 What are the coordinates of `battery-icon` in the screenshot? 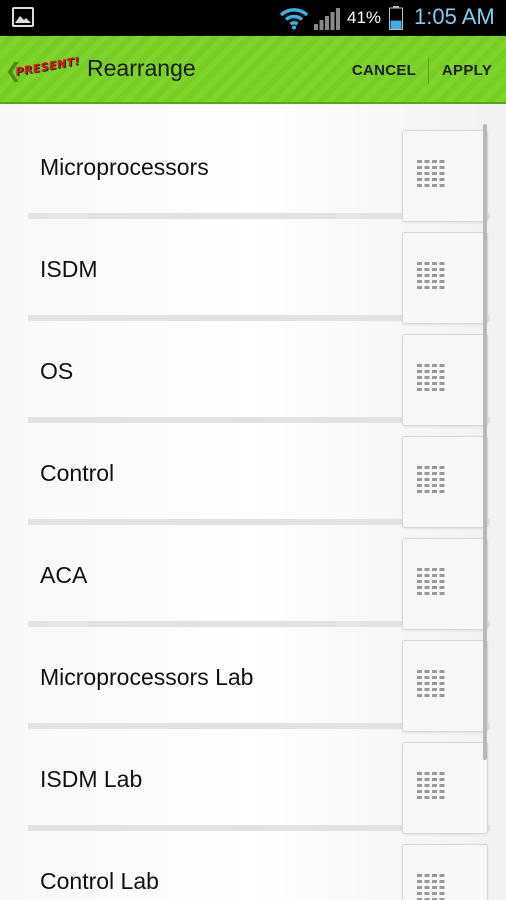 It's located at (396, 18).